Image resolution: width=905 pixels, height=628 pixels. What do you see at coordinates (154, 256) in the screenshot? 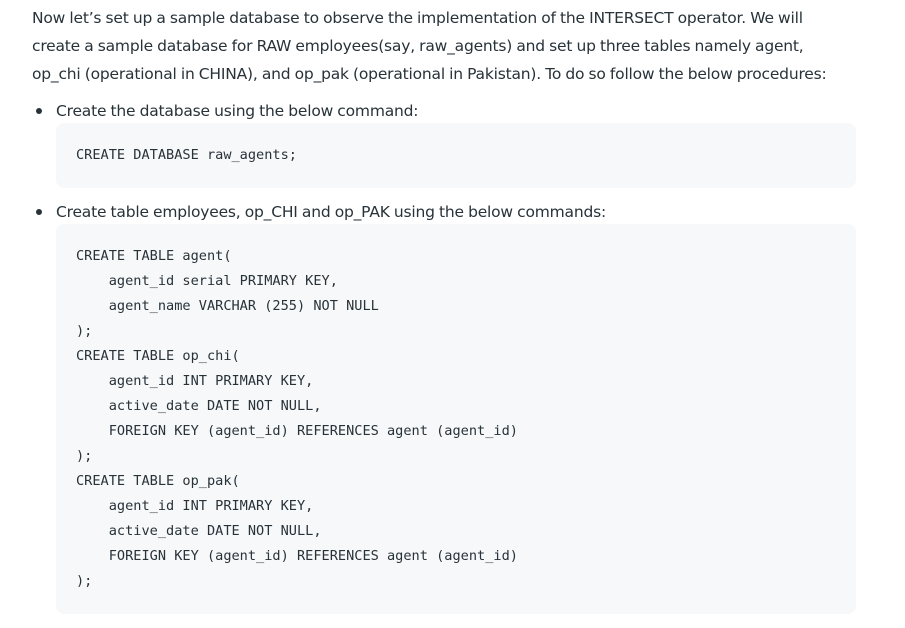
I see `code-line: CREATE TABLE agent(` at bounding box center [154, 256].